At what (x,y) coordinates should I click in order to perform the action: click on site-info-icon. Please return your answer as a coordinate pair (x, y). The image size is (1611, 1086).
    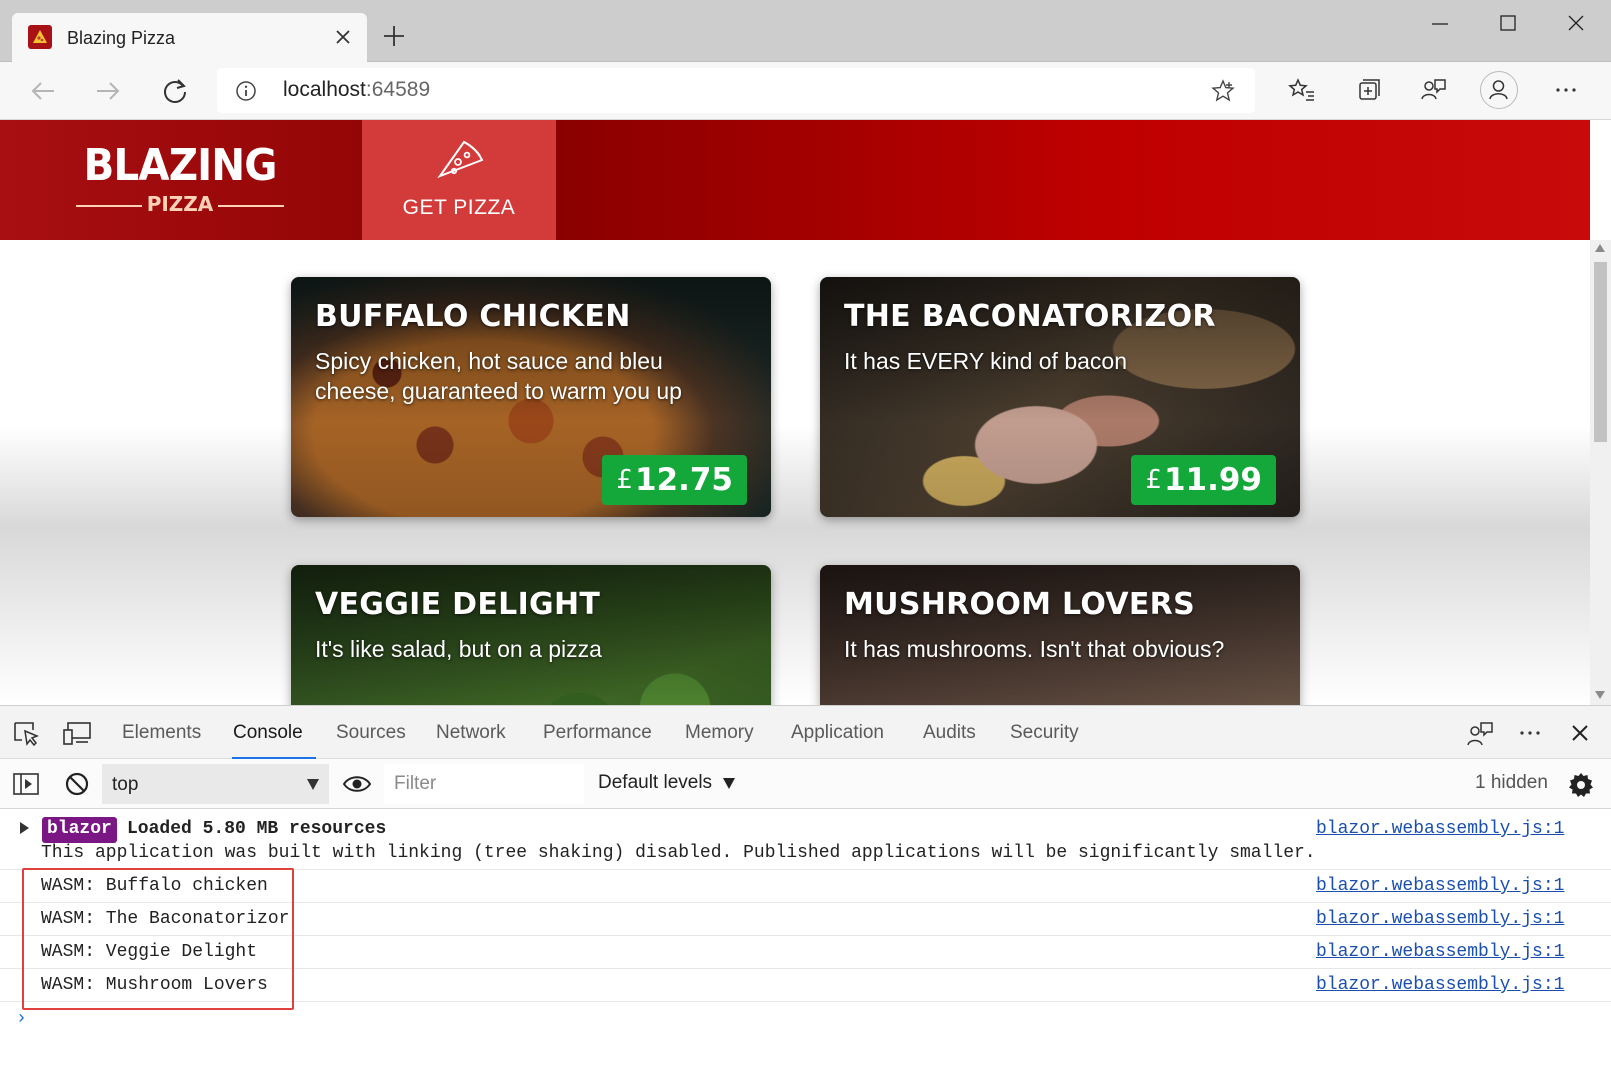
    Looking at the image, I should click on (246, 91).